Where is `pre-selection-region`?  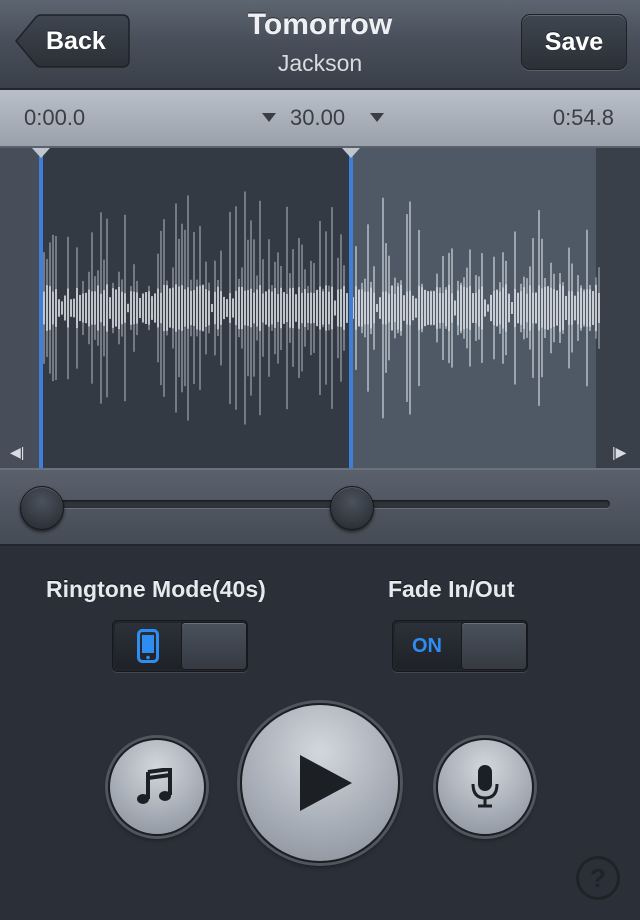
pre-selection-region is located at coordinates (20, 308).